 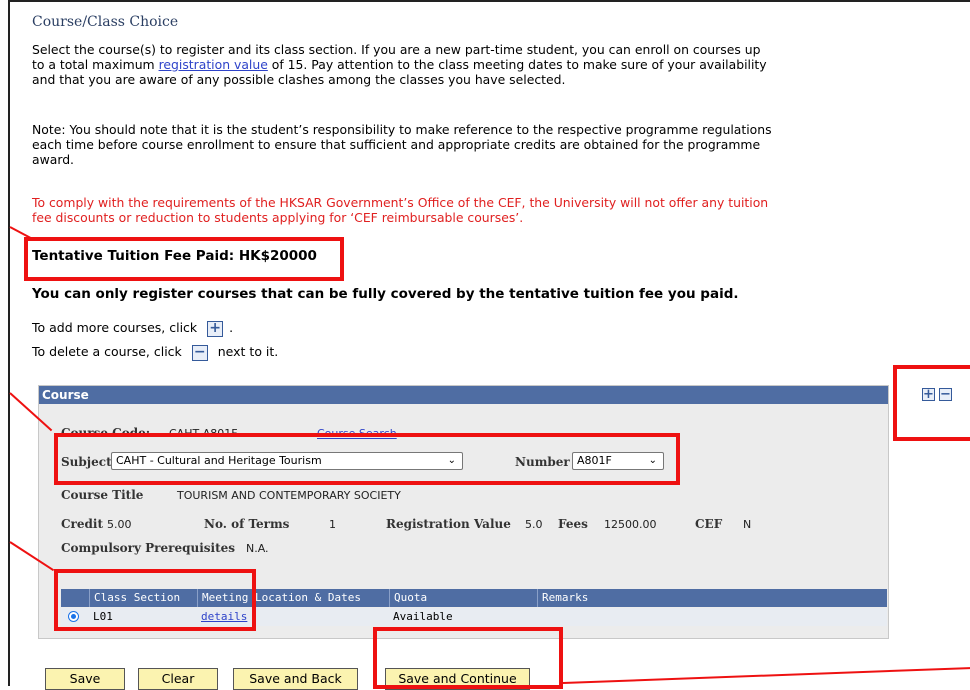 What do you see at coordinates (119, 524) in the screenshot?
I see `credit-value: 5.00` at bounding box center [119, 524].